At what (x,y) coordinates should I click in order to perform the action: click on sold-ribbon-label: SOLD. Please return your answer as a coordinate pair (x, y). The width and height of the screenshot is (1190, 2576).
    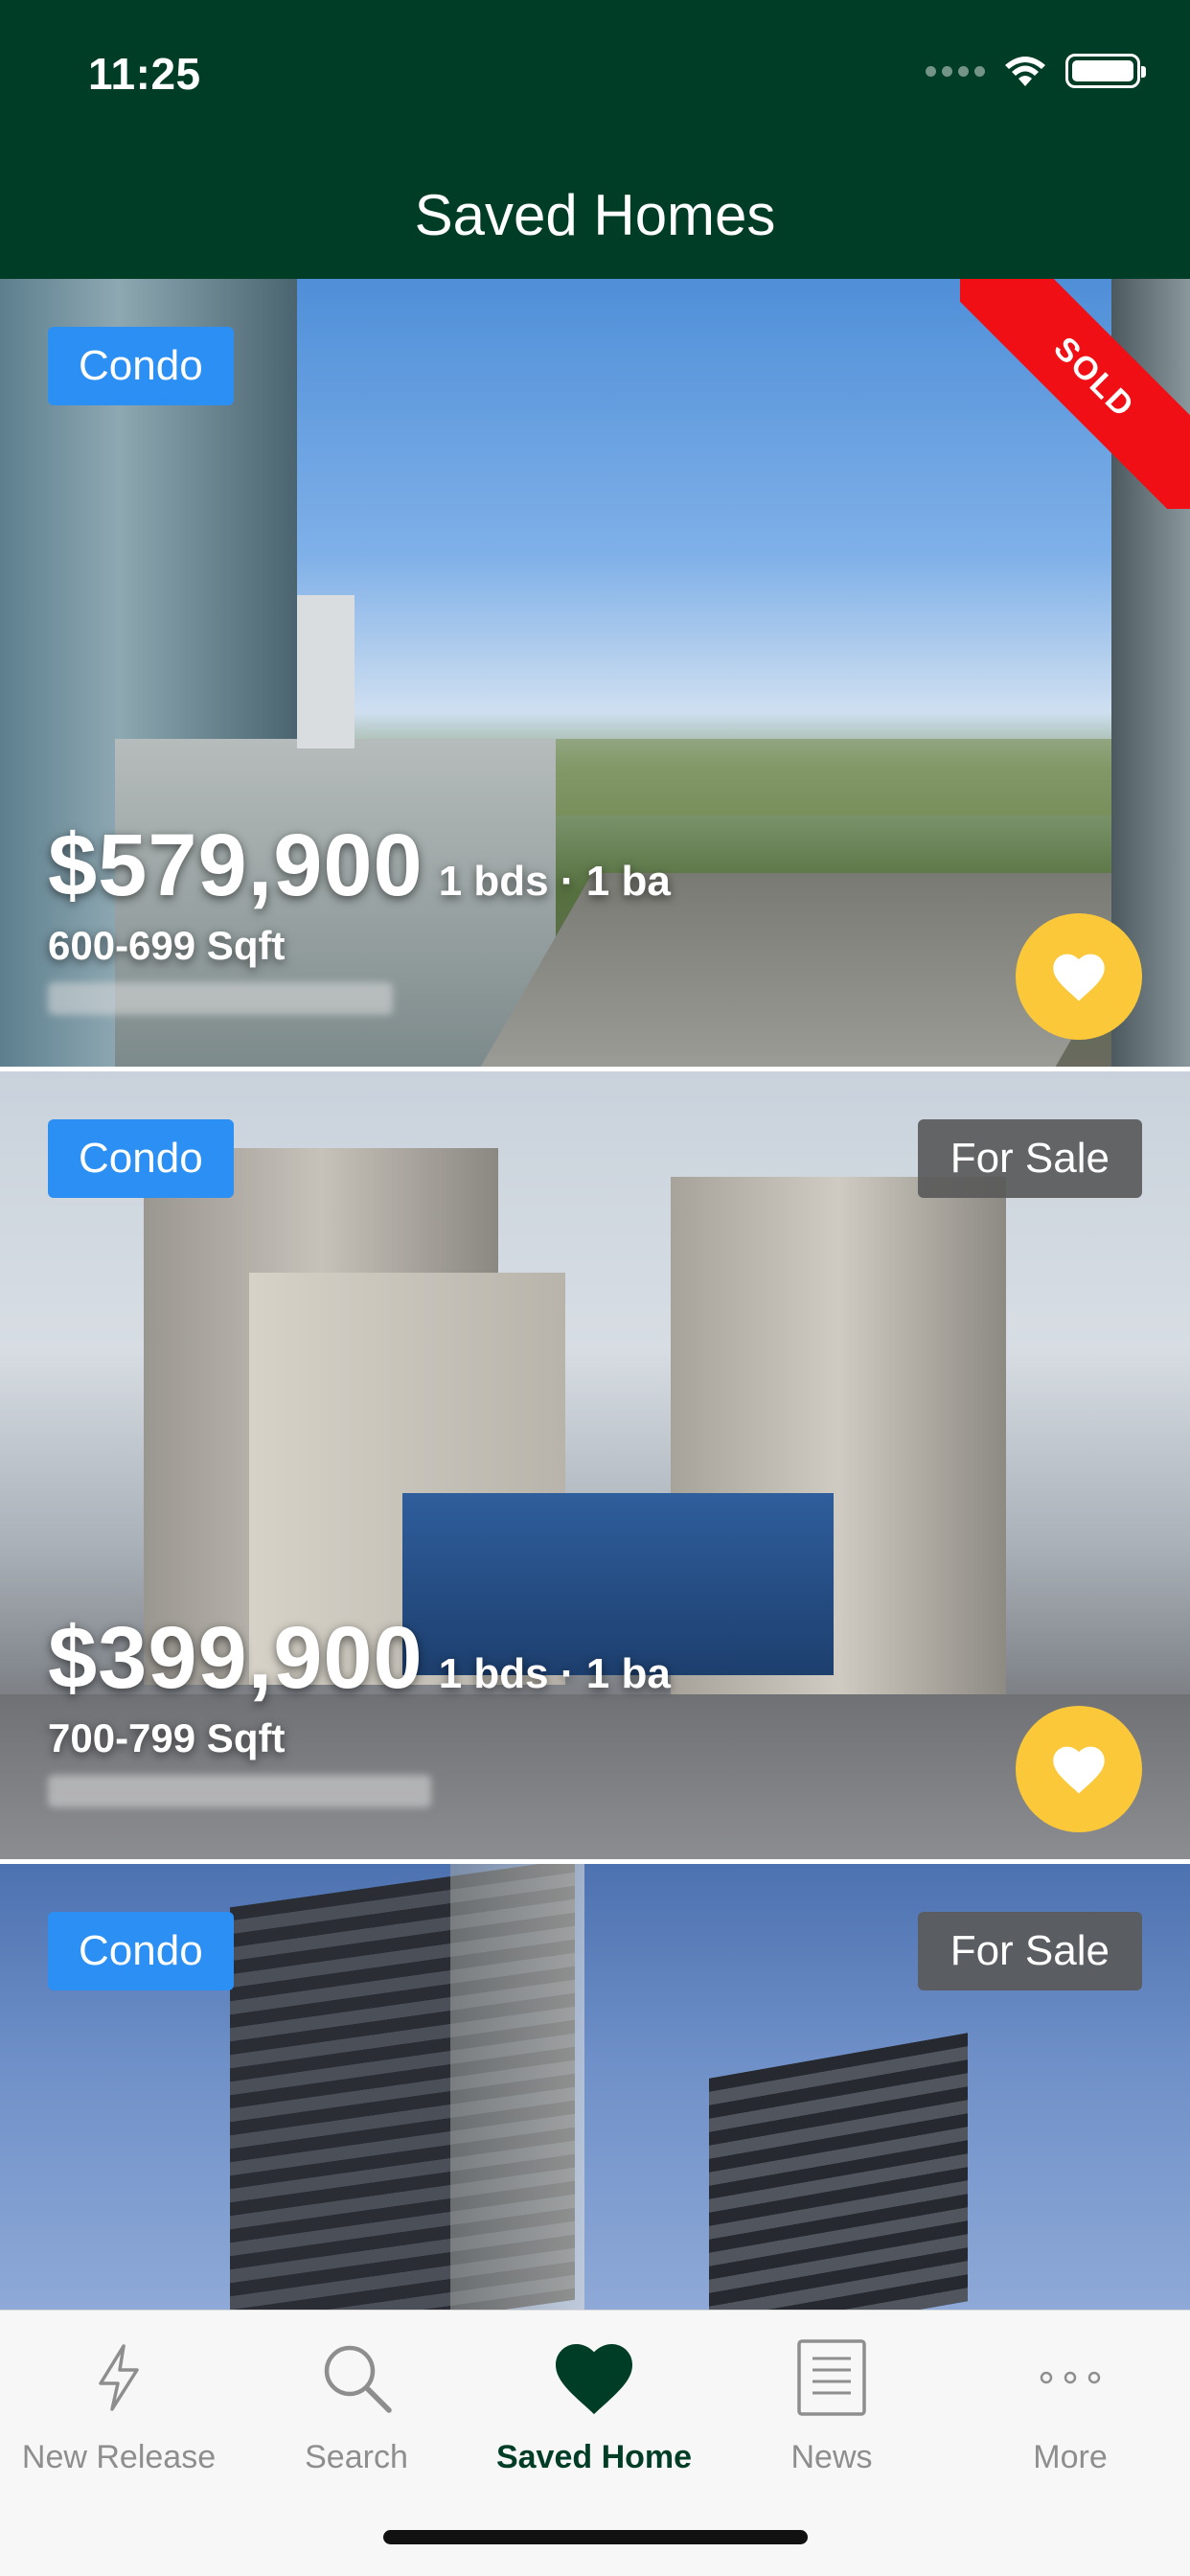
    Looking at the image, I should click on (1075, 394).